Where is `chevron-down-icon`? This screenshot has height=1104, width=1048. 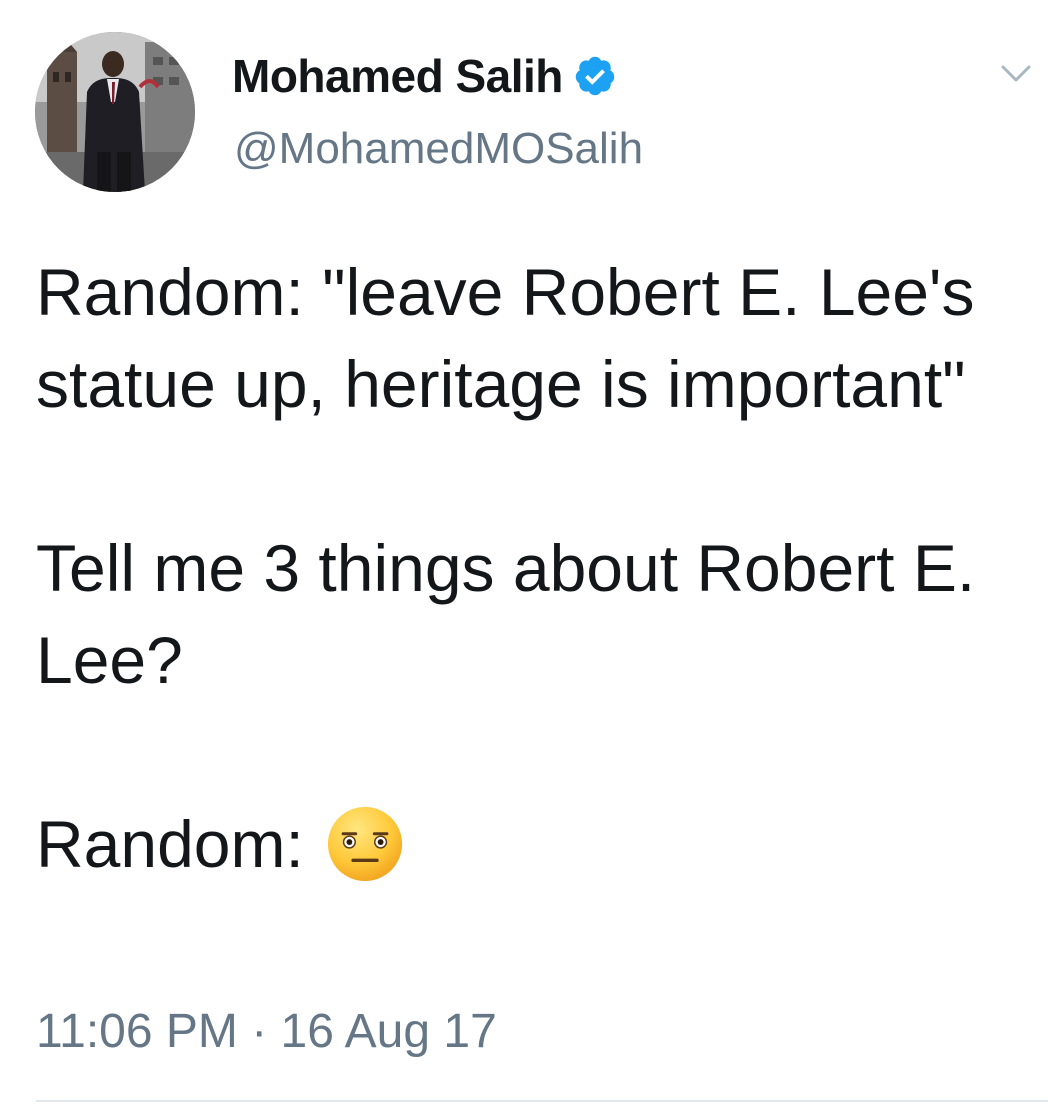
chevron-down-icon is located at coordinates (1016, 74).